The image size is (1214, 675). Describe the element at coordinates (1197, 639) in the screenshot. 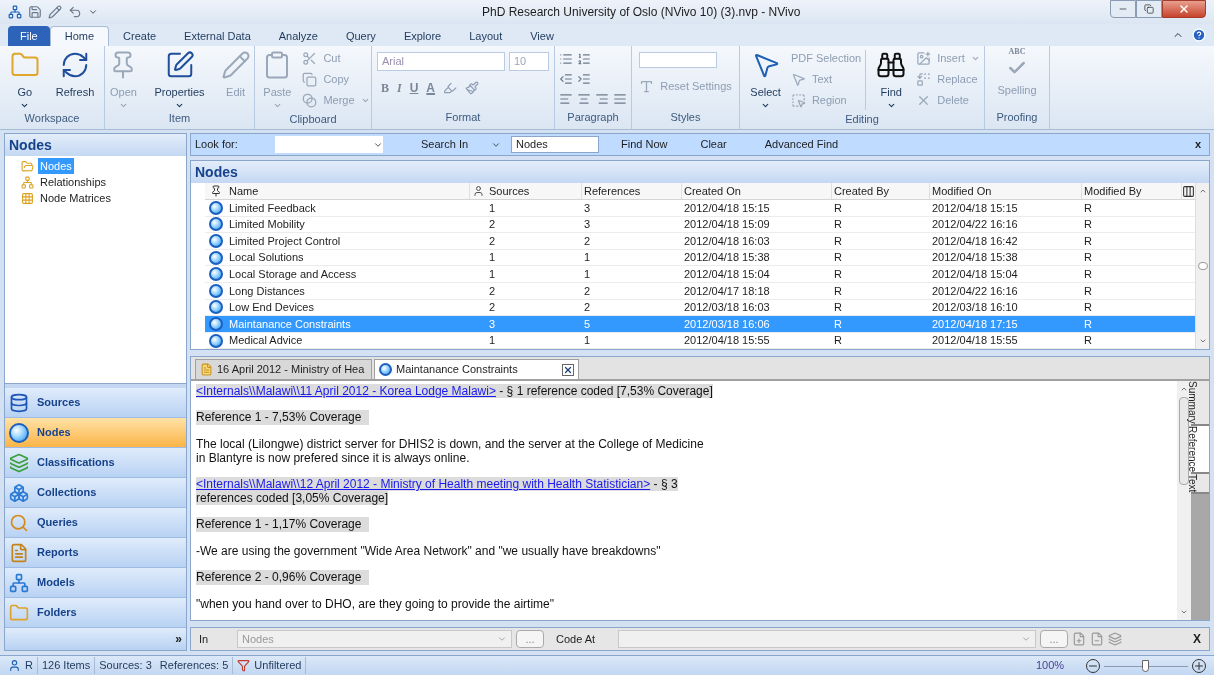

I see `close-code-bar-button: X` at that location.